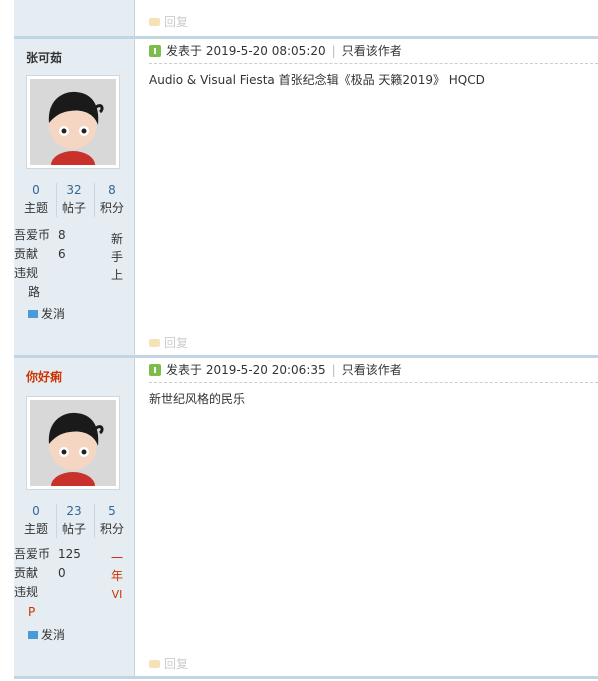 The height and width of the screenshot is (681, 598). What do you see at coordinates (116, 239) in the screenshot?
I see `rank-char: 新` at bounding box center [116, 239].